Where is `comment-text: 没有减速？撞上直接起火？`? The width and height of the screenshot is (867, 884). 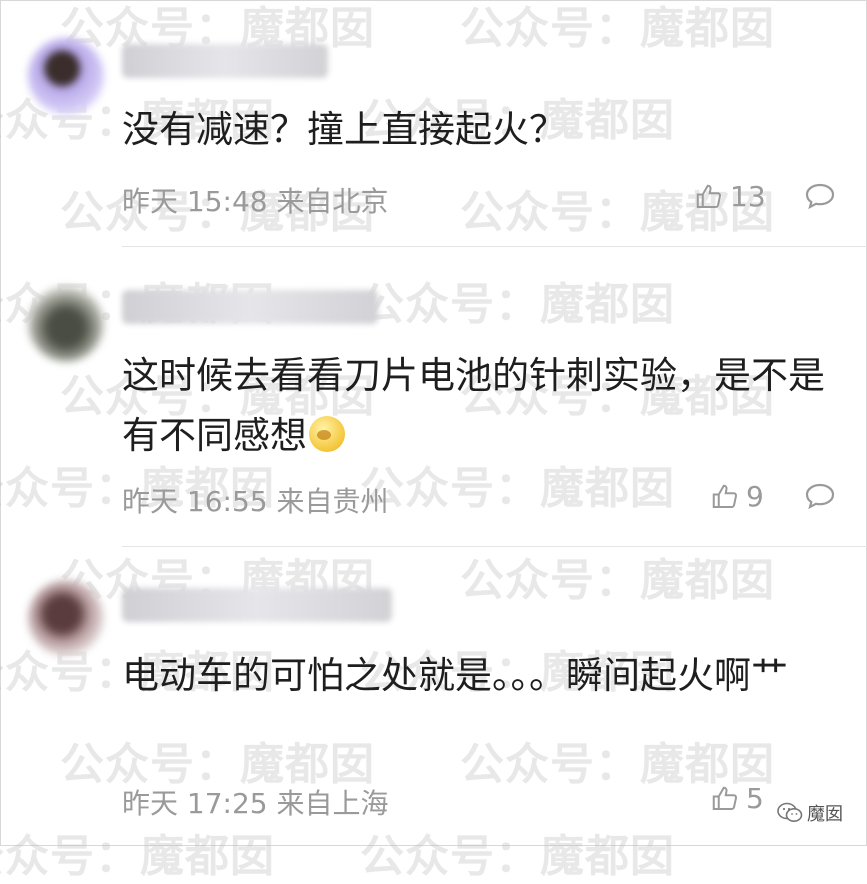 comment-text: 没有减速？撞上直接起火？ is located at coordinates (344, 129).